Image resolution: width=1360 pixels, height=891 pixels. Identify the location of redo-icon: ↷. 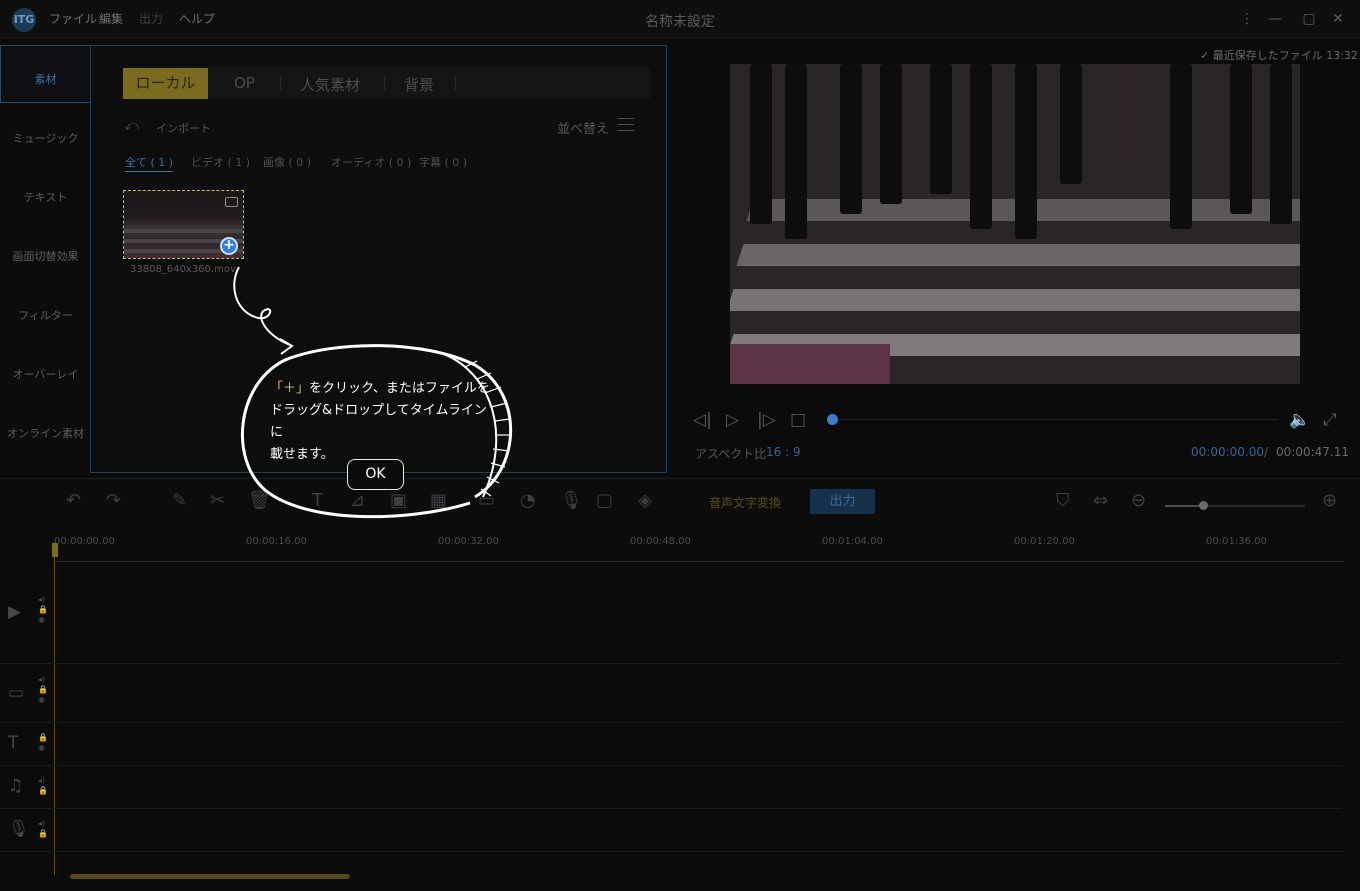
(113, 500).